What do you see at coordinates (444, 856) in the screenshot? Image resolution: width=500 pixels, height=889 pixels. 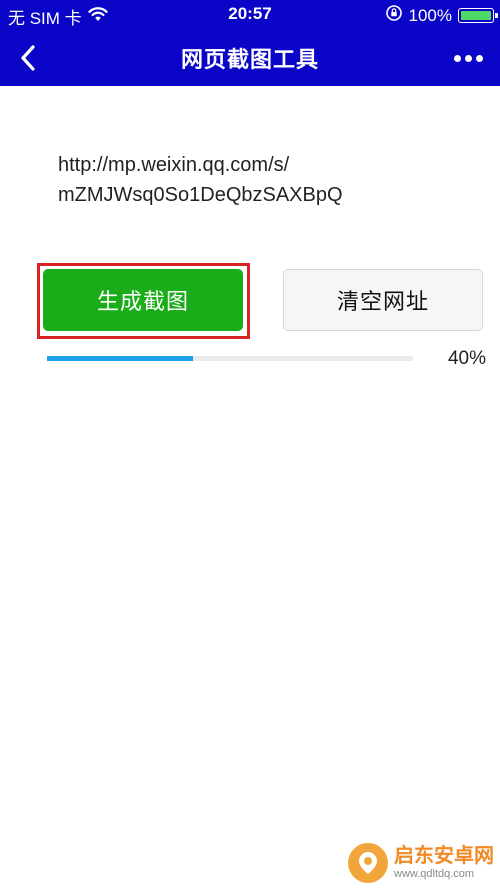 I see `watermark-name: 启东安卓网` at bounding box center [444, 856].